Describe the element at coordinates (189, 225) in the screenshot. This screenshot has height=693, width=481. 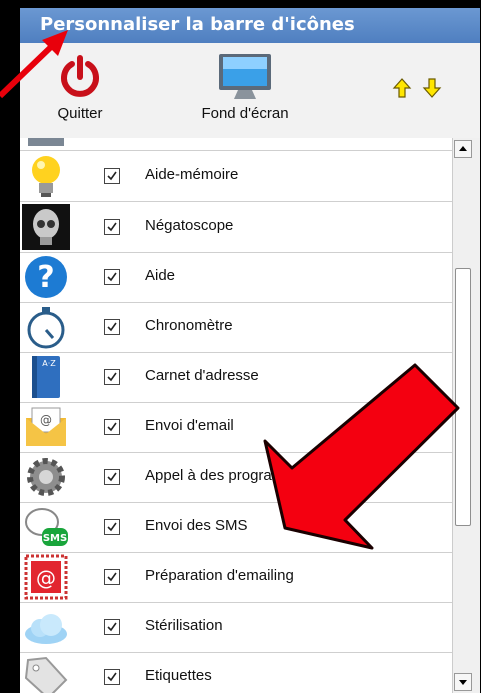
I see `item-label: Négatoscope` at that location.